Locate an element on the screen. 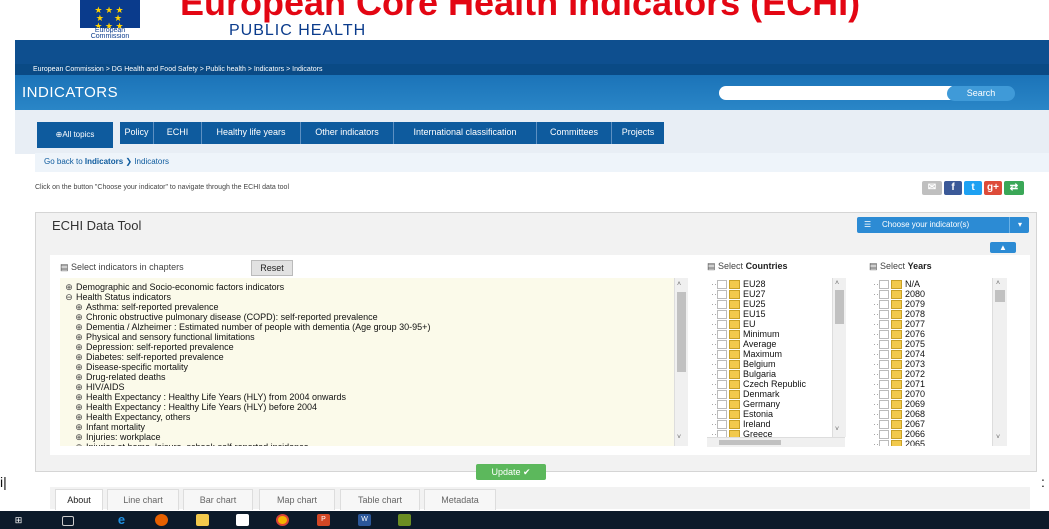 This screenshot has height=529, width=1049. tree-item: ⊕ Diabetes: self-reported prevalence is located at coordinates (147, 357).